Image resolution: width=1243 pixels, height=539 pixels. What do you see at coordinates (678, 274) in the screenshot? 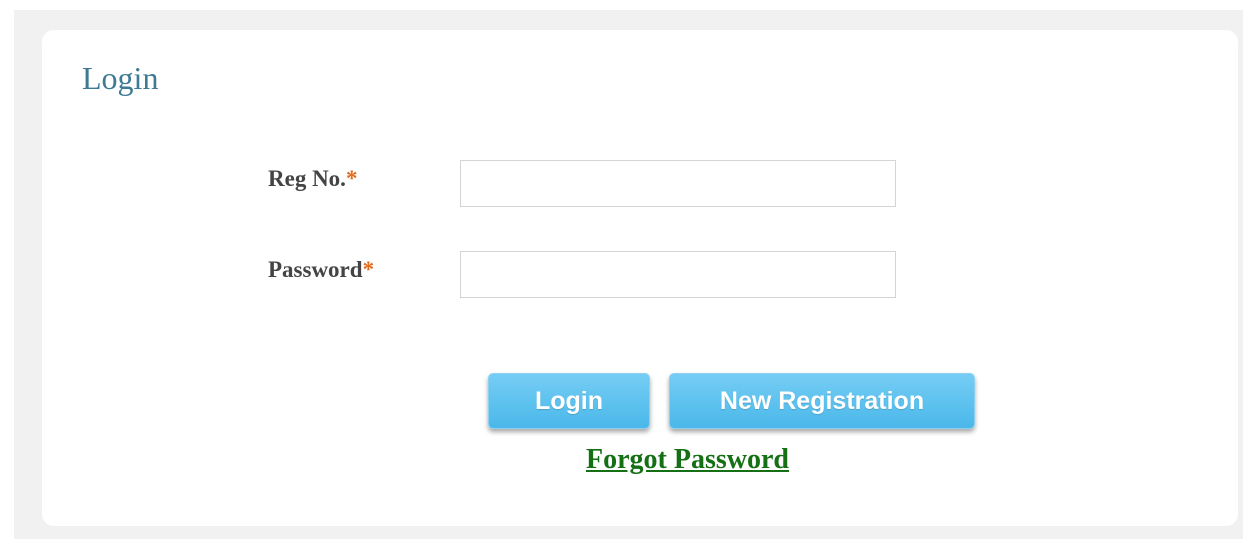
I see `password-input` at bounding box center [678, 274].